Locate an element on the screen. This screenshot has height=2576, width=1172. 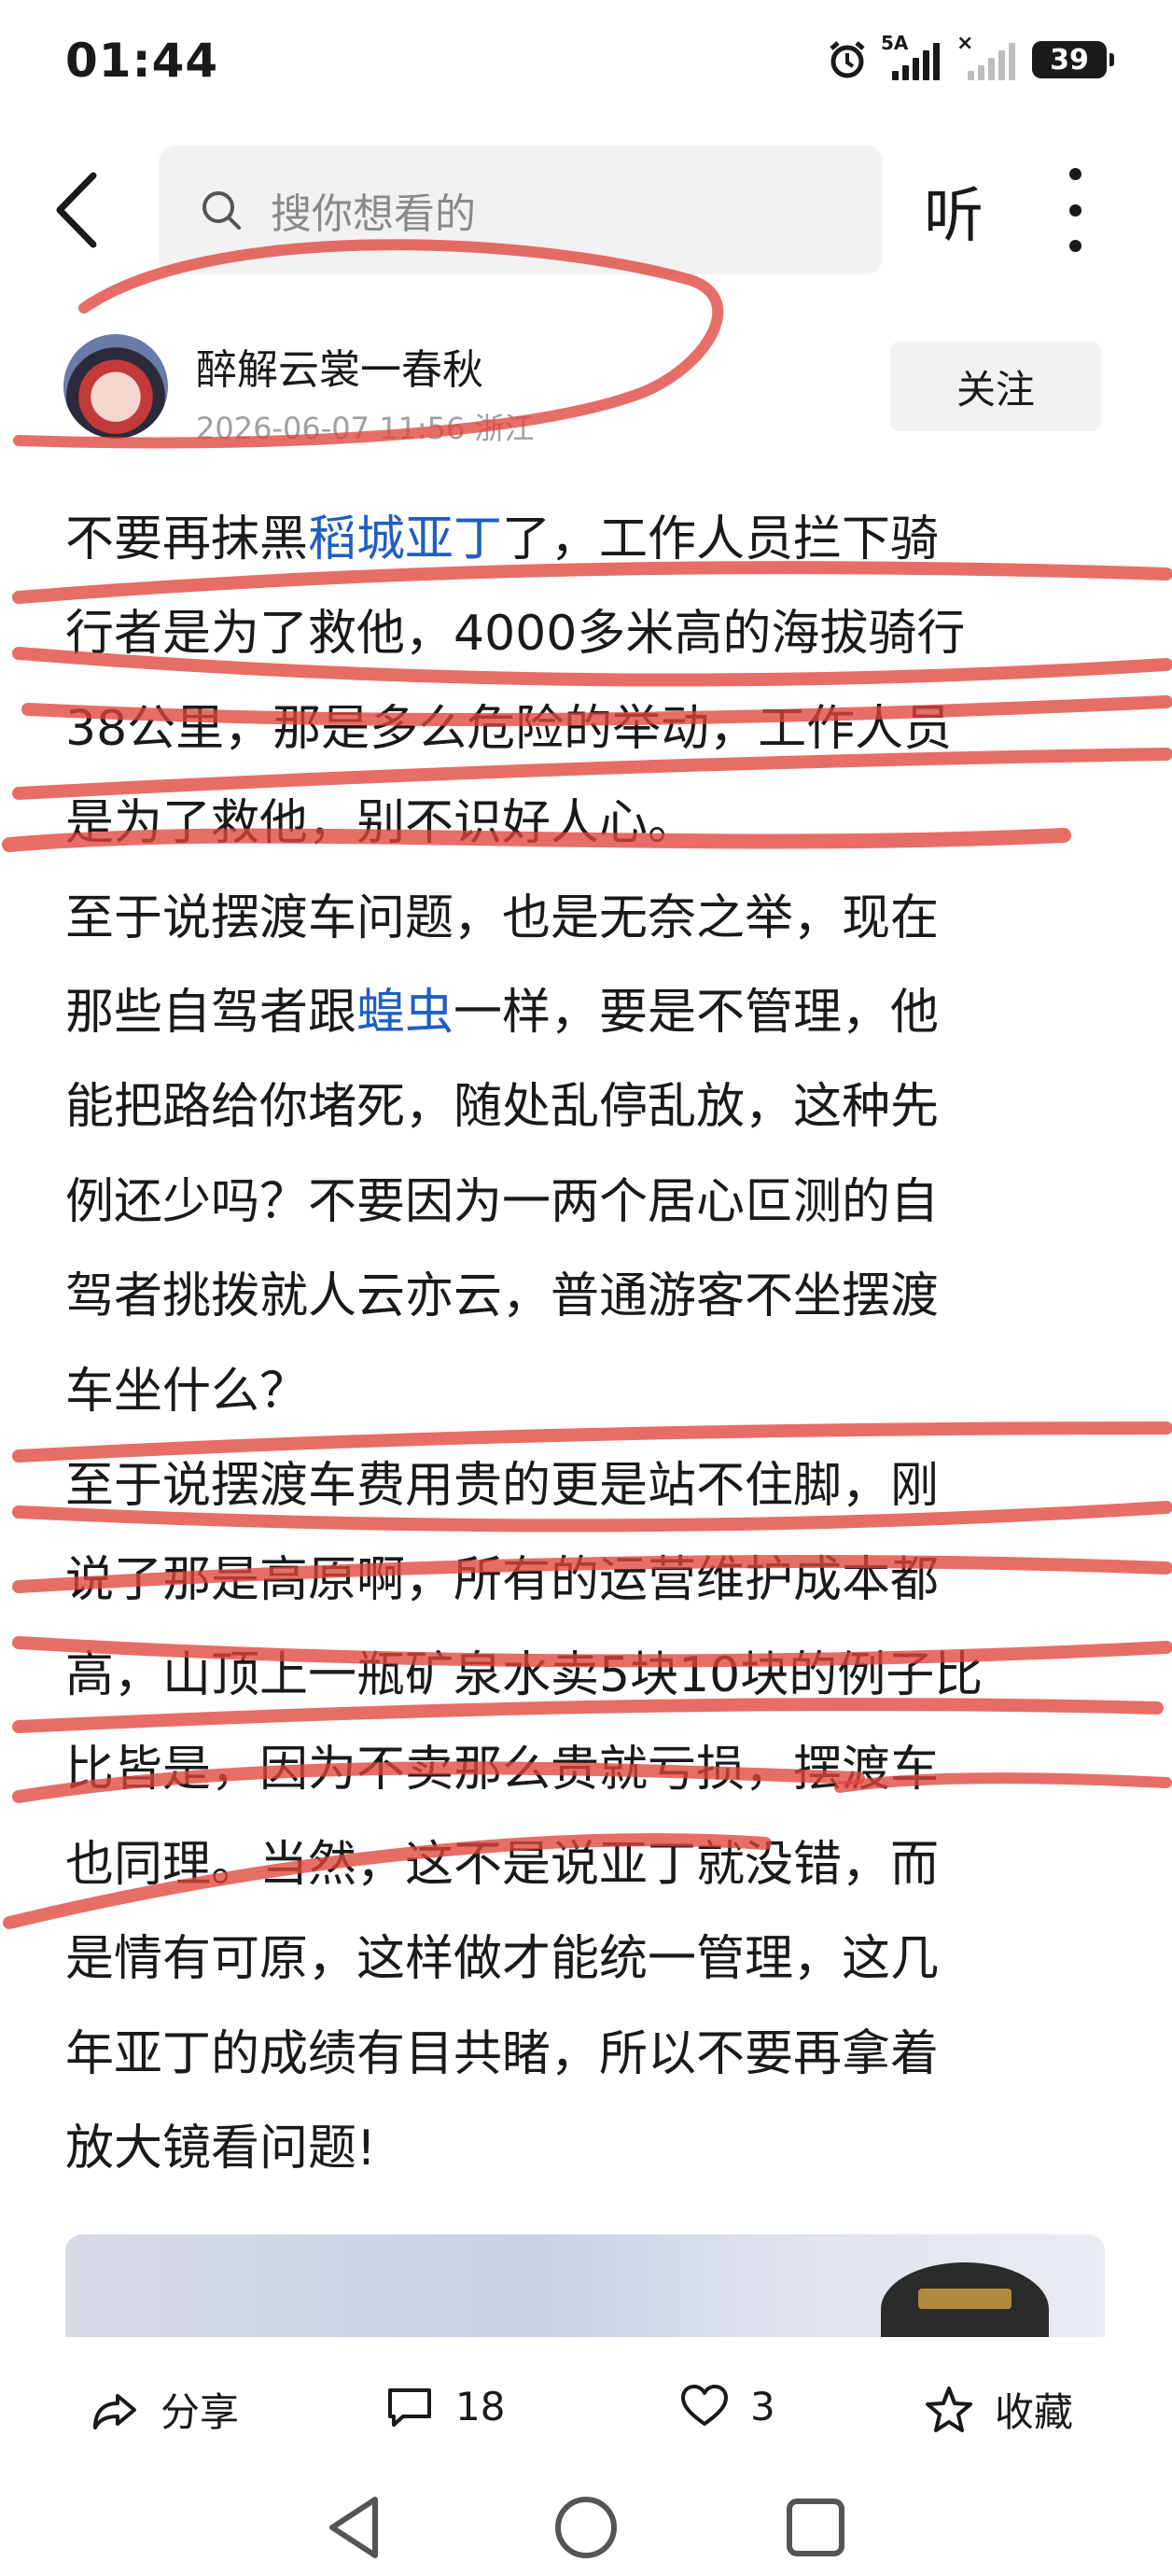
like-button: 3 is located at coordinates (727, 2406).